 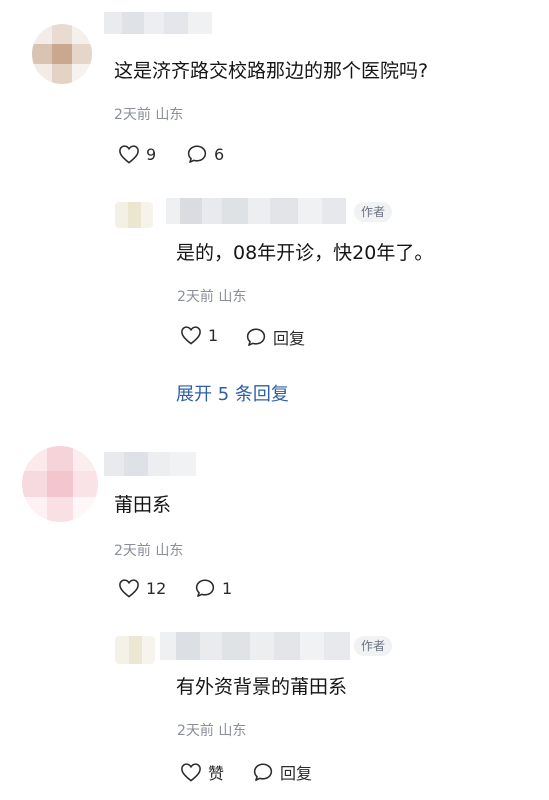 What do you see at coordinates (213, 335) in the screenshot?
I see `reply-like-count: 1` at bounding box center [213, 335].